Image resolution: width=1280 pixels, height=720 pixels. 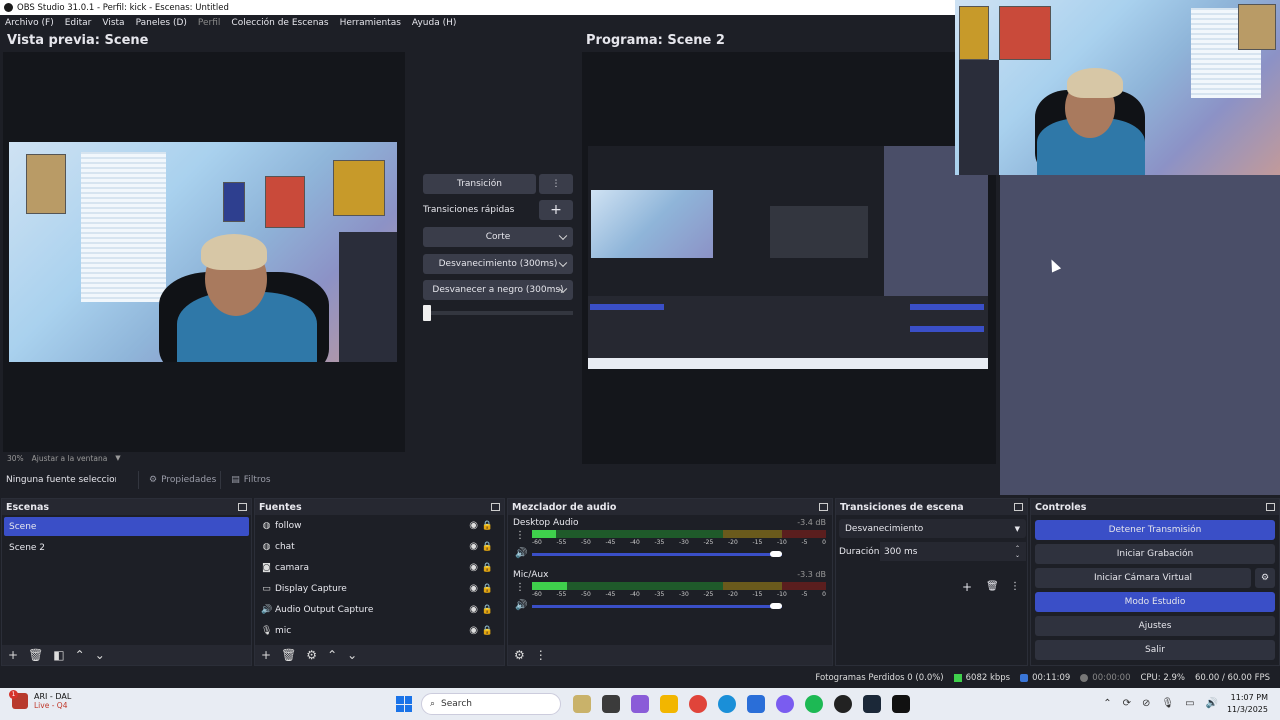 What do you see at coordinates (266, 655) in the screenshot?
I see `add-source-icon: +` at bounding box center [266, 655].